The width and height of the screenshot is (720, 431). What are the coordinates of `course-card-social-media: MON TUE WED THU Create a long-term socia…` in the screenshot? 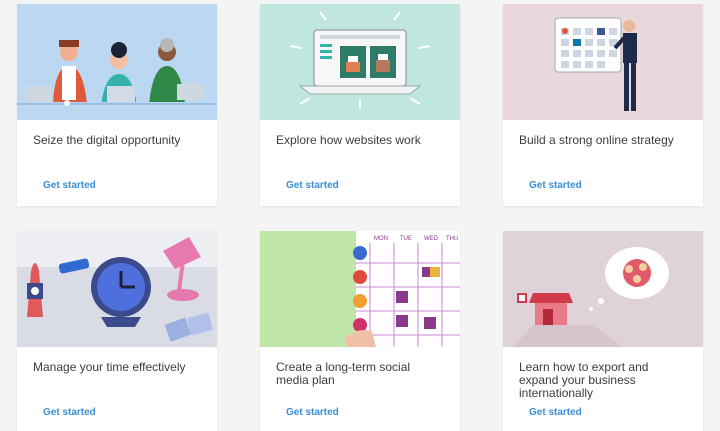 It's located at (360, 331).